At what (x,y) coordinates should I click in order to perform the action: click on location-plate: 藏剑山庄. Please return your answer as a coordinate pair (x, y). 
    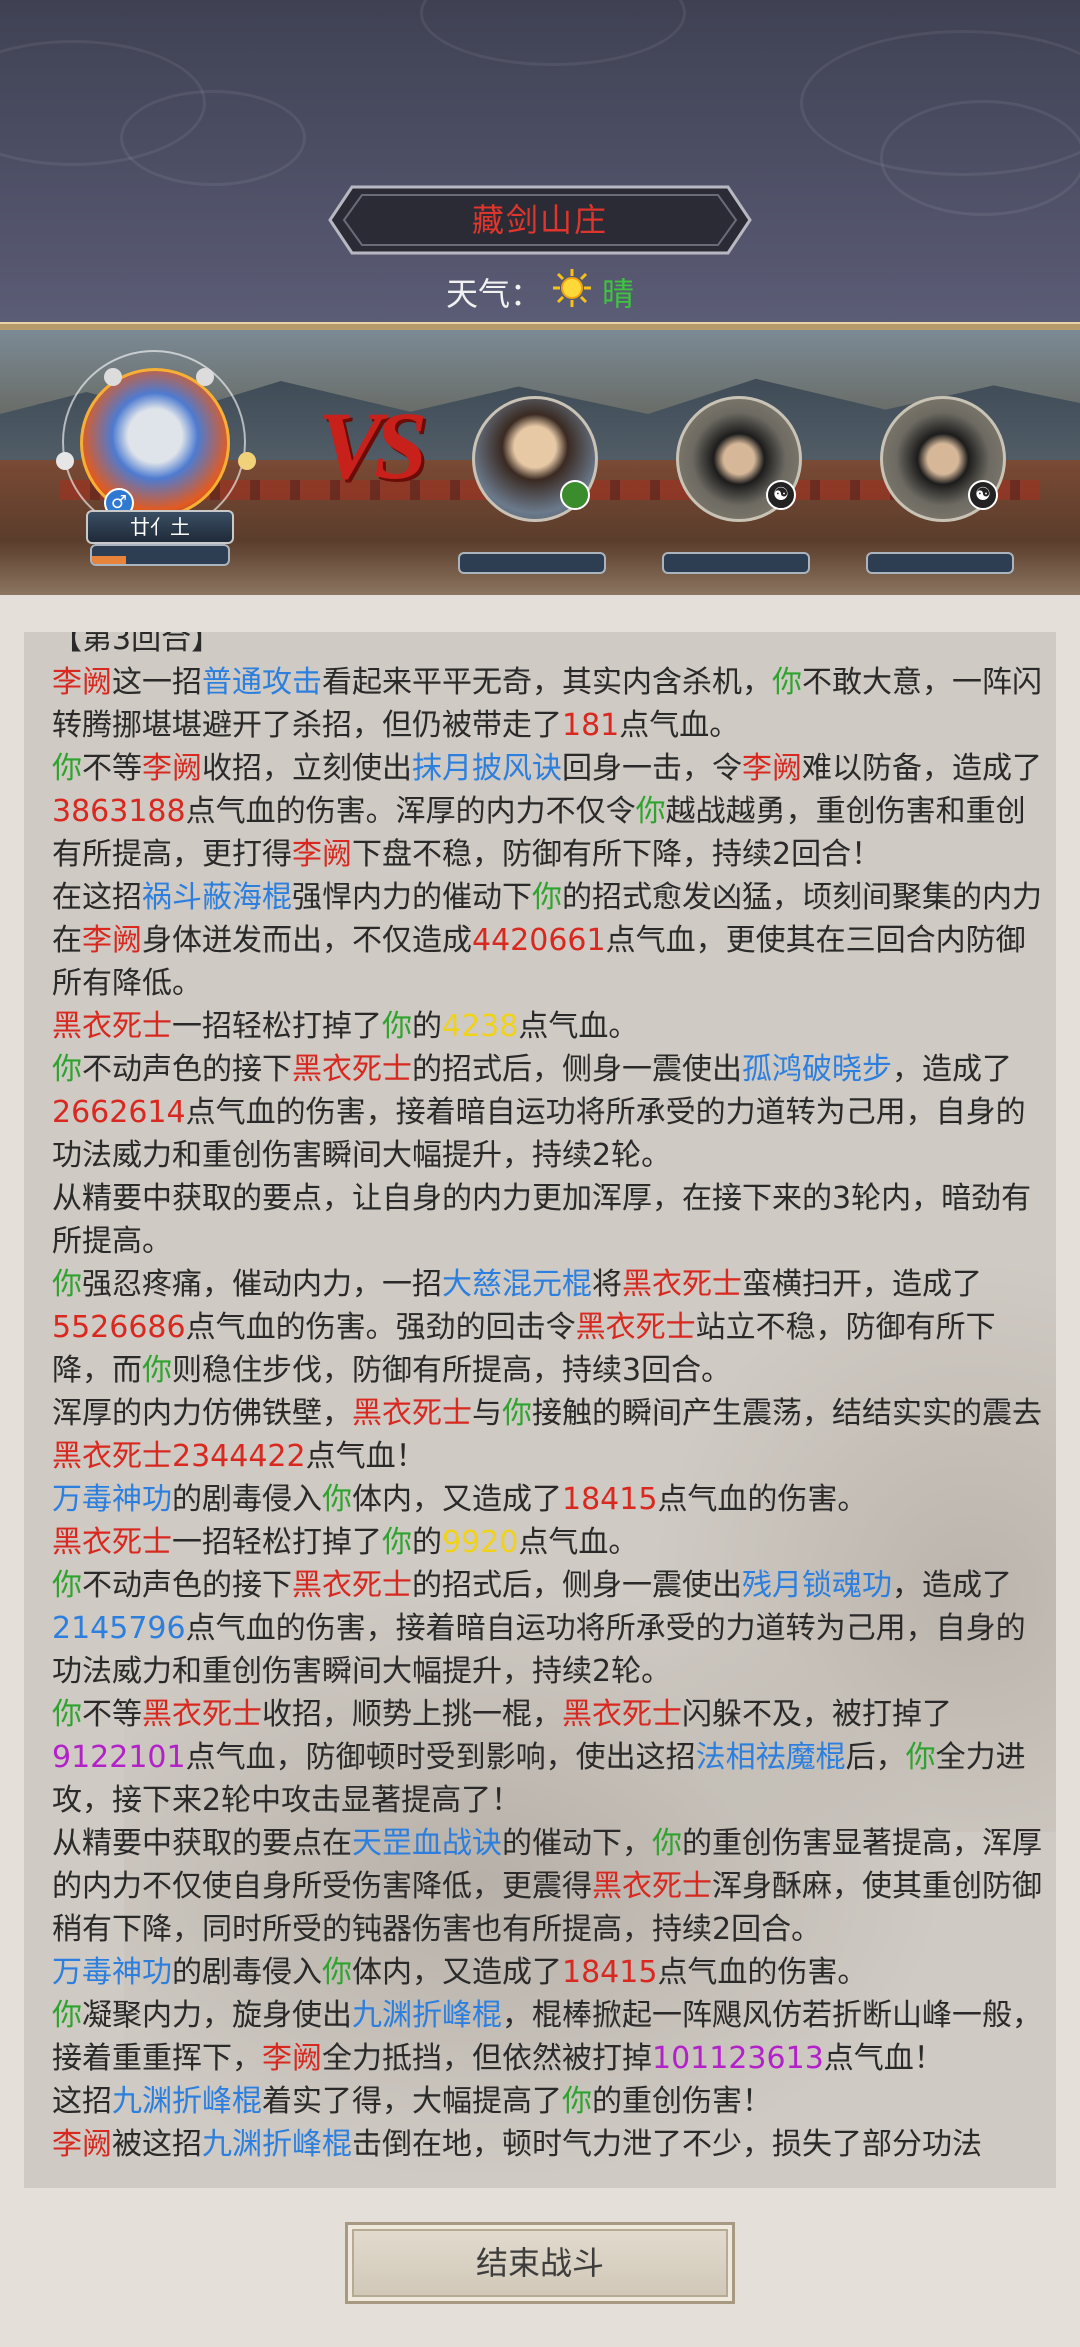
    Looking at the image, I should click on (540, 220).